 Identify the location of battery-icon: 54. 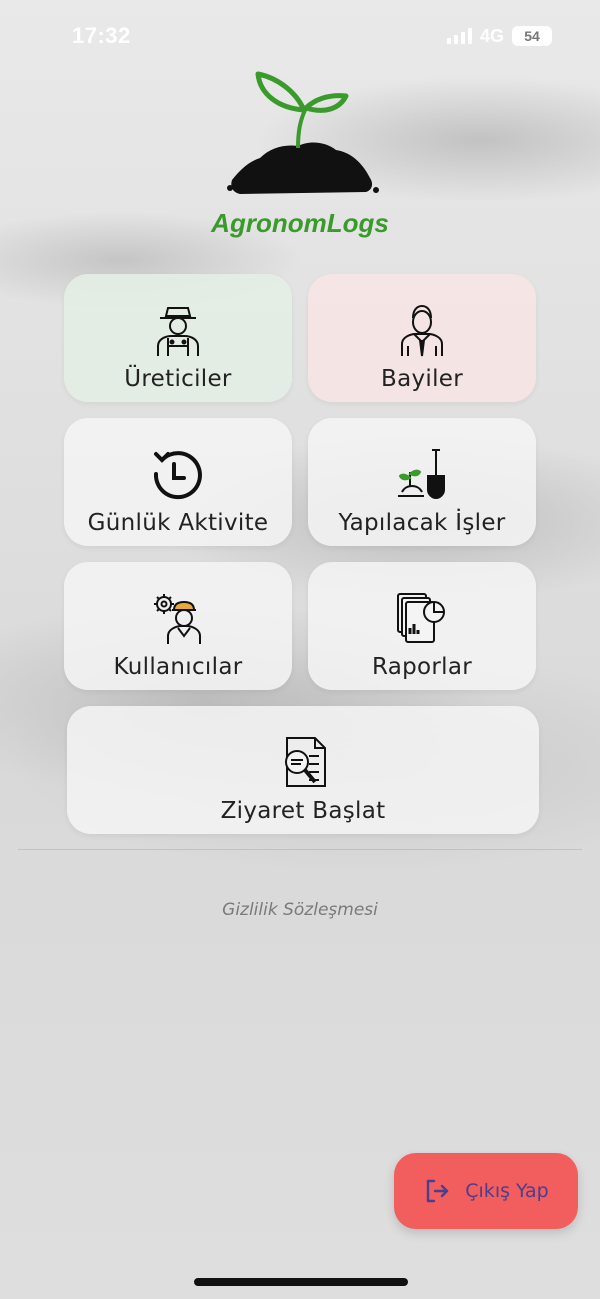
(532, 36).